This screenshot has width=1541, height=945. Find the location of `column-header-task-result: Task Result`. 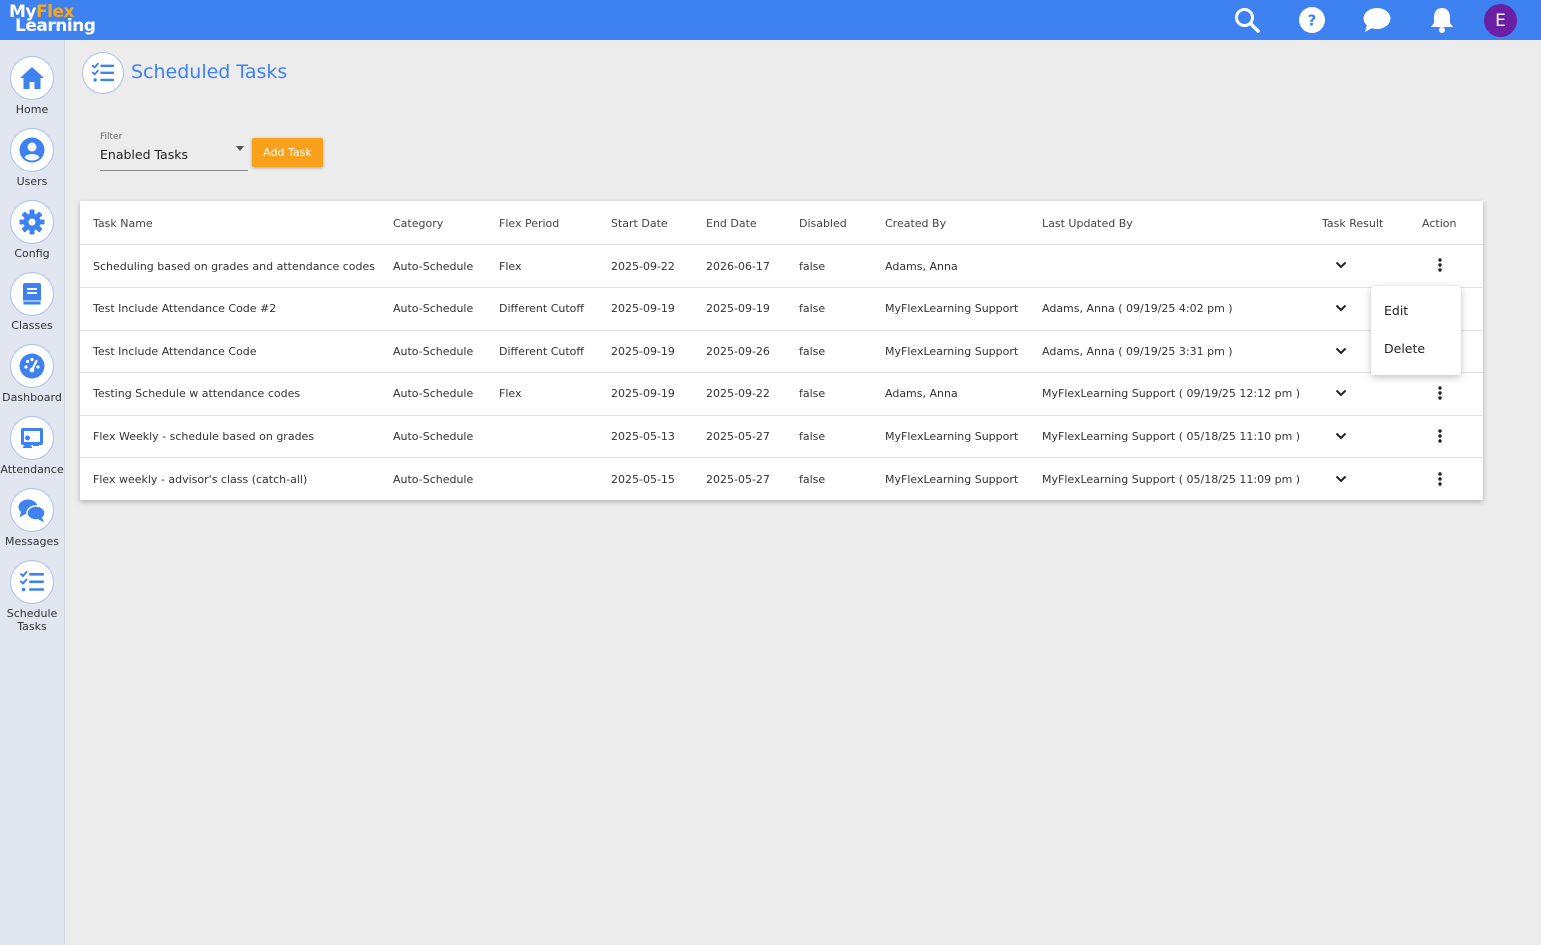

column-header-task-result: Task Result is located at coordinates (1353, 223).